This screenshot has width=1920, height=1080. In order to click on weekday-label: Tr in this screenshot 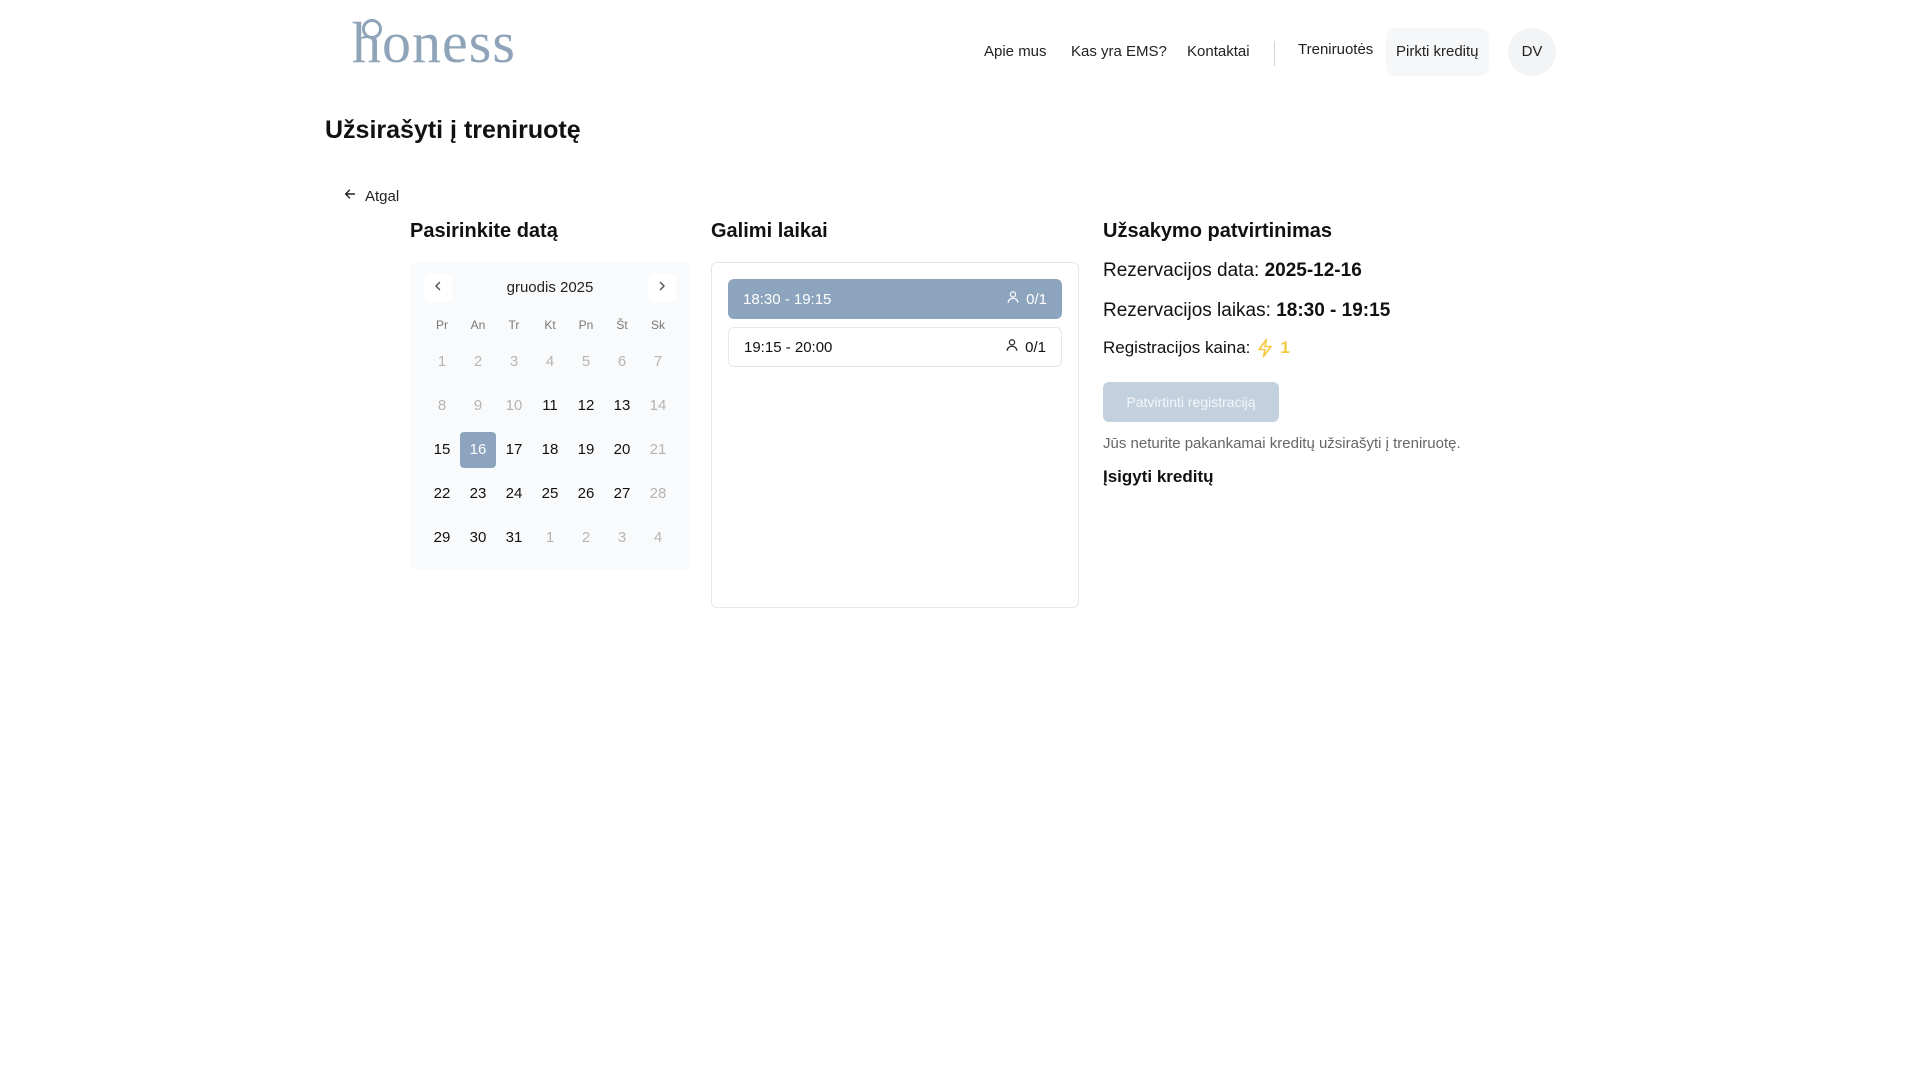, I will do `click(514, 325)`.